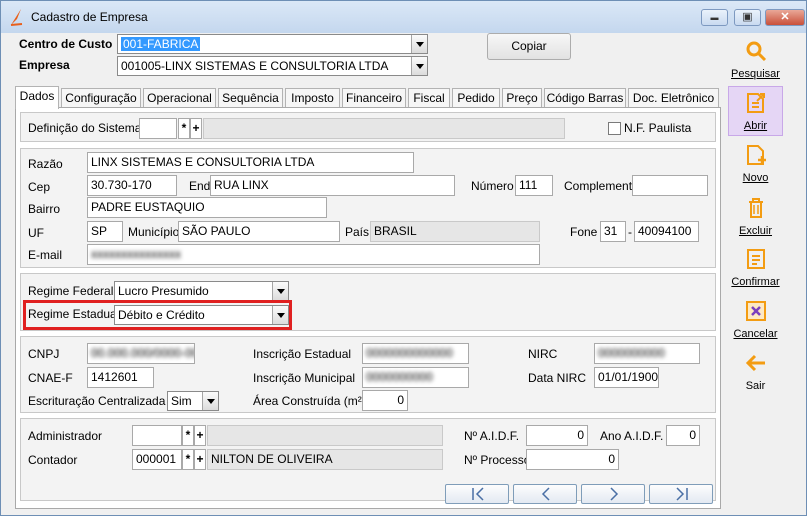  Describe the element at coordinates (714, 17) in the screenshot. I see `minimize-button: ▬` at that location.